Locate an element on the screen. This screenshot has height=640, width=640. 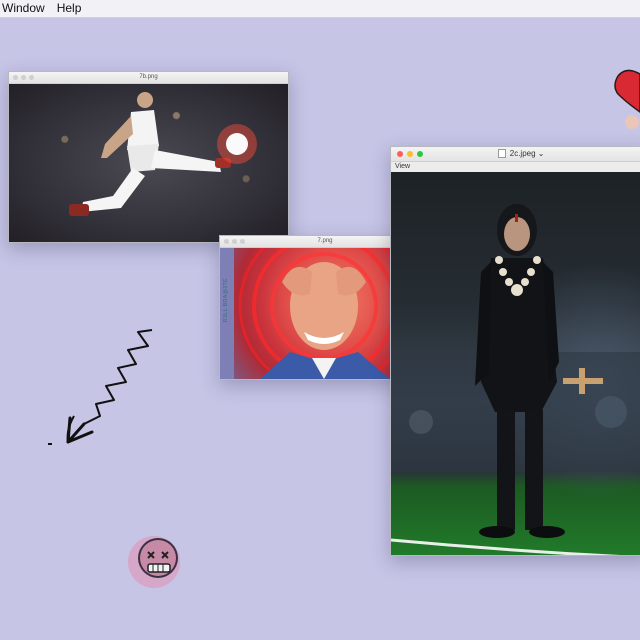
squiggle-arrow-doodle is located at coordinates (100, 387).